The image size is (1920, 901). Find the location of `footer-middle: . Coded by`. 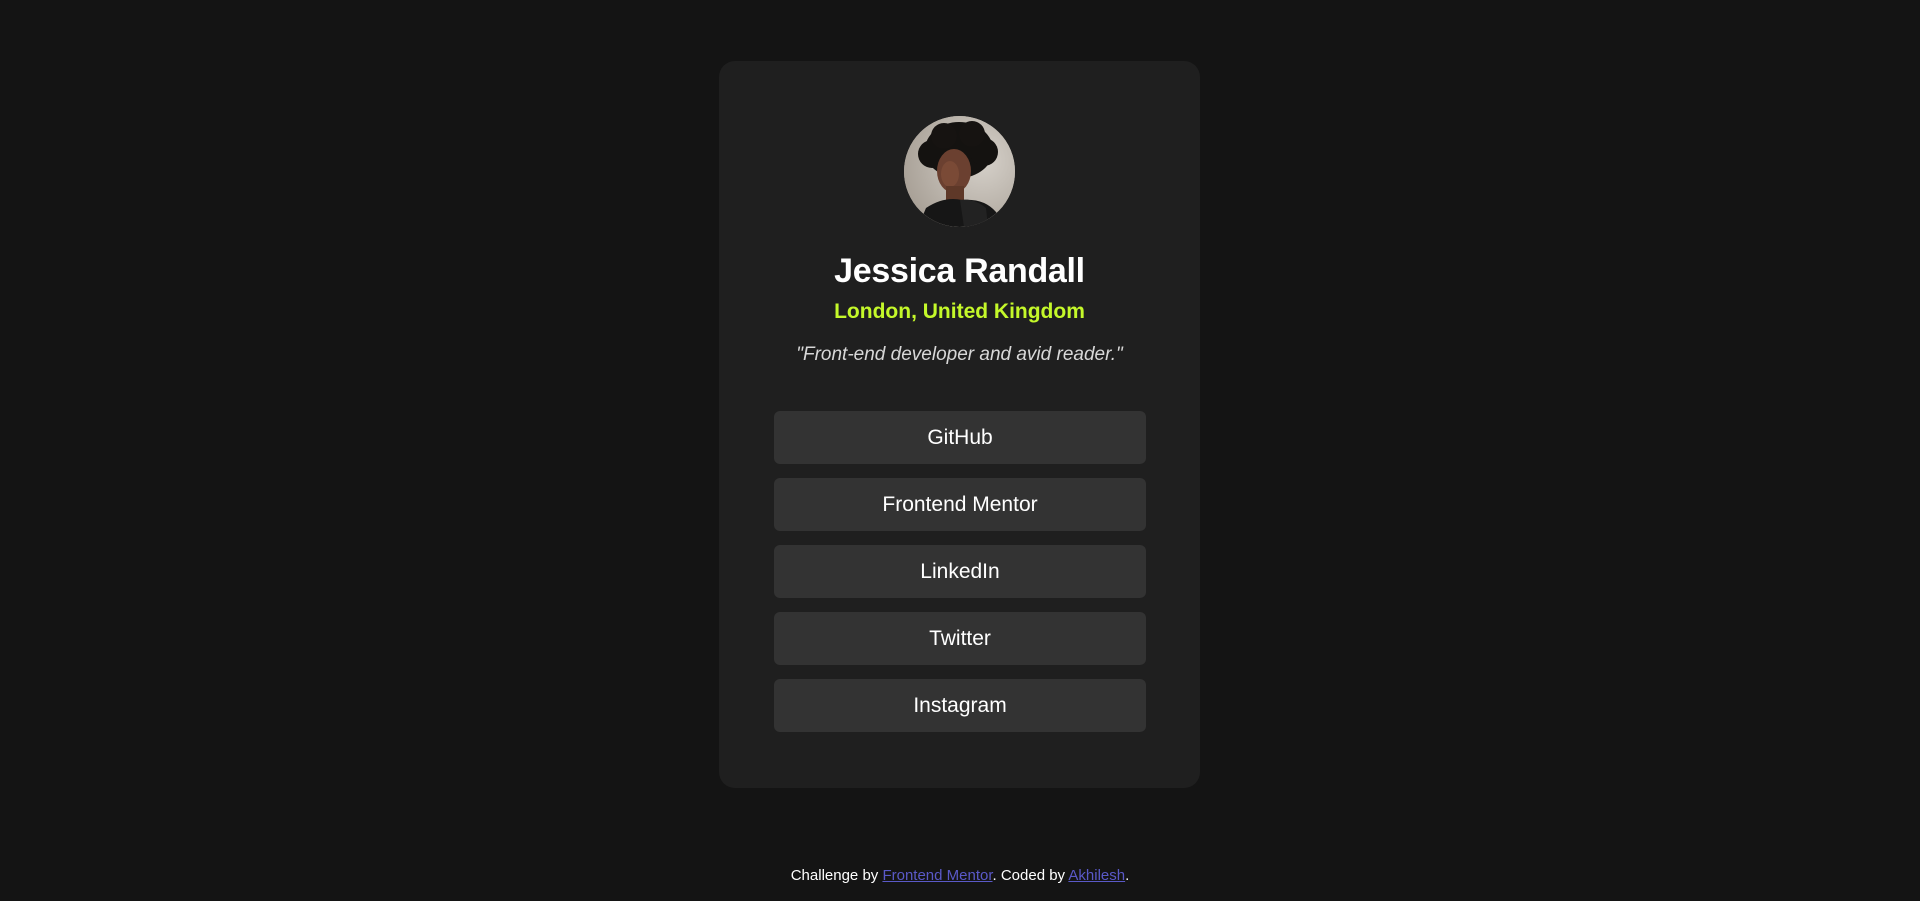

footer-middle: . Coded by is located at coordinates (1030, 875).